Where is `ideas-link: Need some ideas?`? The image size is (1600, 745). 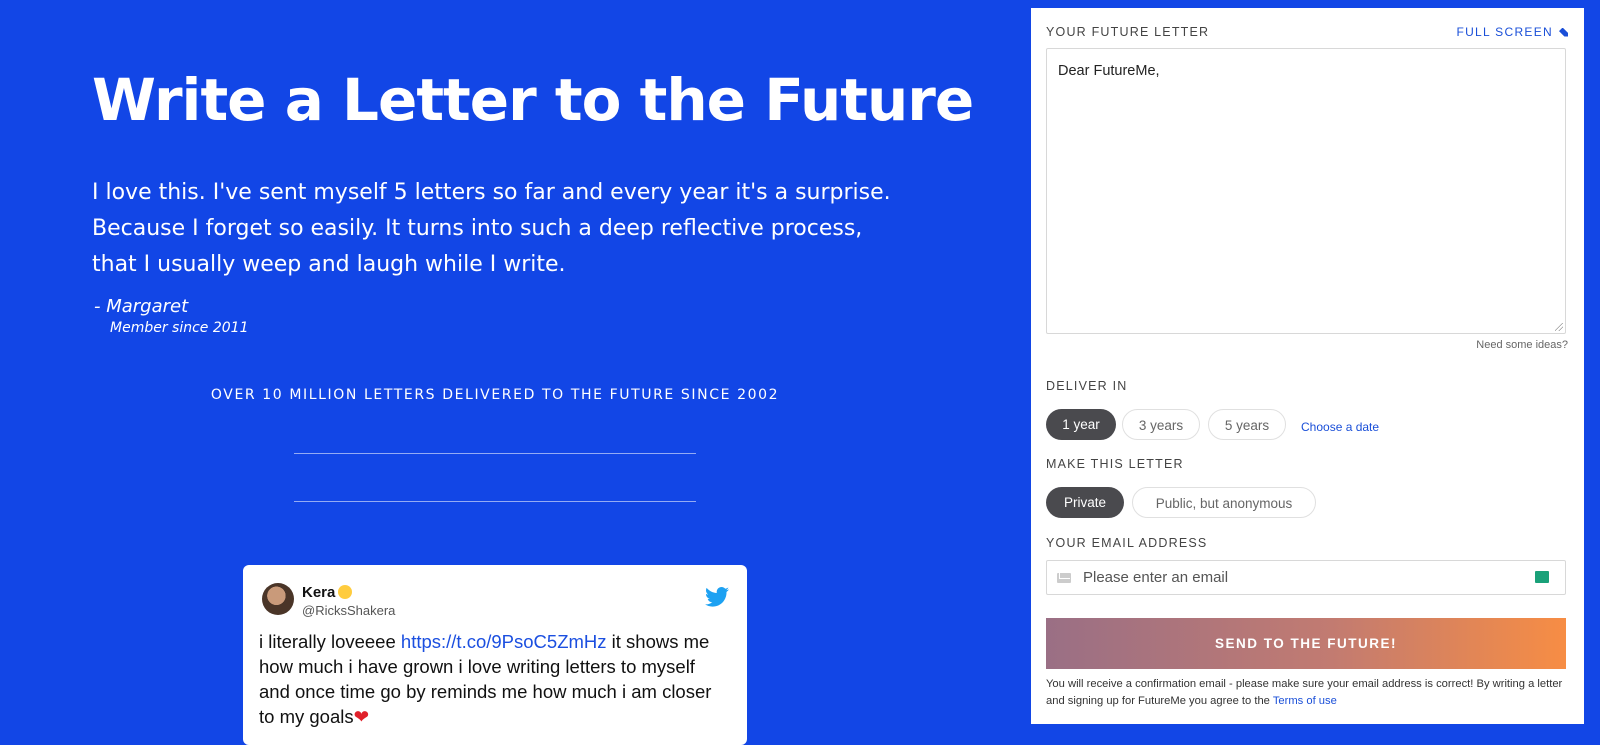
ideas-link: Need some ideas? is located at coordinates (1522, 345).